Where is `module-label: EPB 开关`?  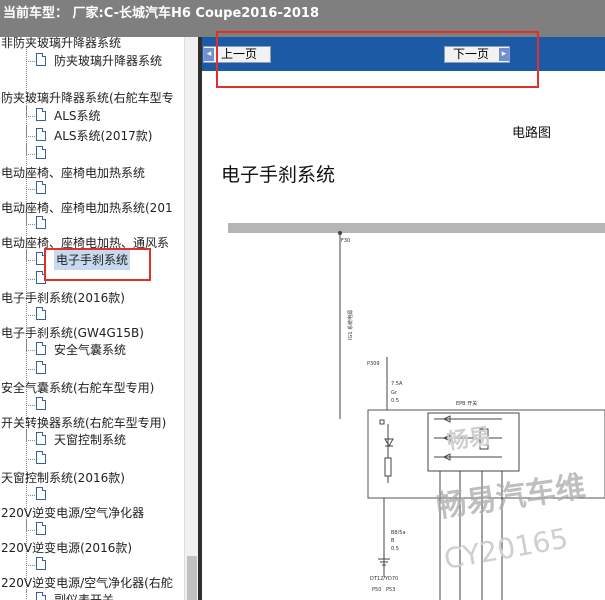 module-label: EPB 开关 is located at coordinates (466, 403).